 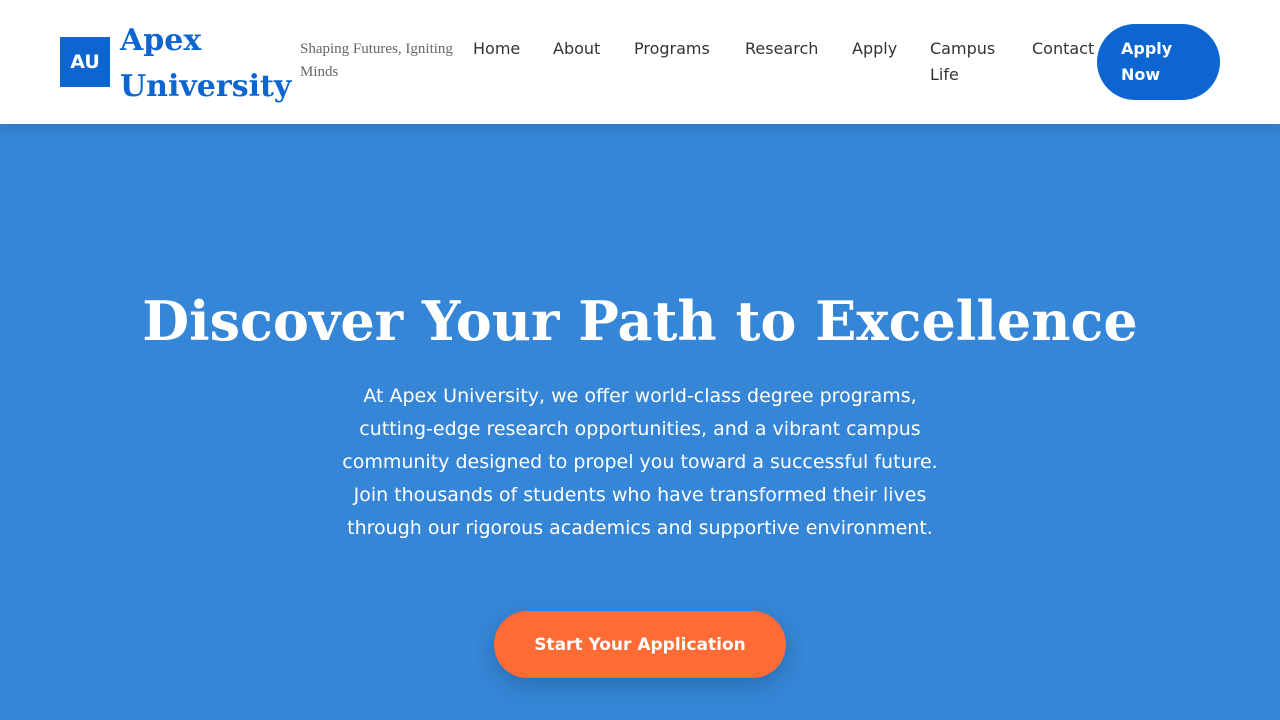 What do you see at coordinates (970, 62) in the screenshot?
I see `nav-campus-life: Campus Life` at bounding box center [970, 62].